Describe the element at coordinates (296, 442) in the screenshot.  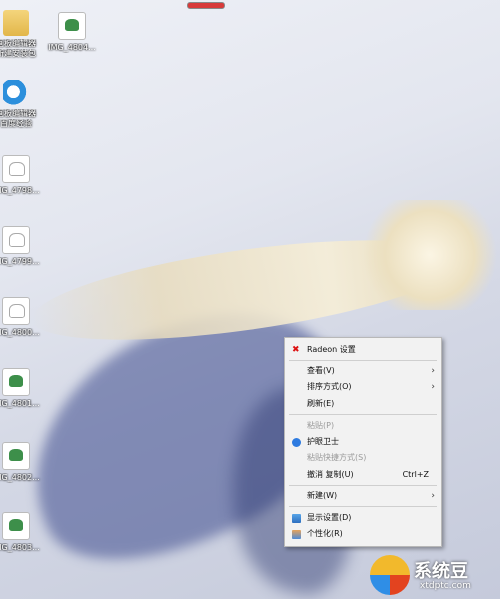
I see `eye-guard-icon` at that location.